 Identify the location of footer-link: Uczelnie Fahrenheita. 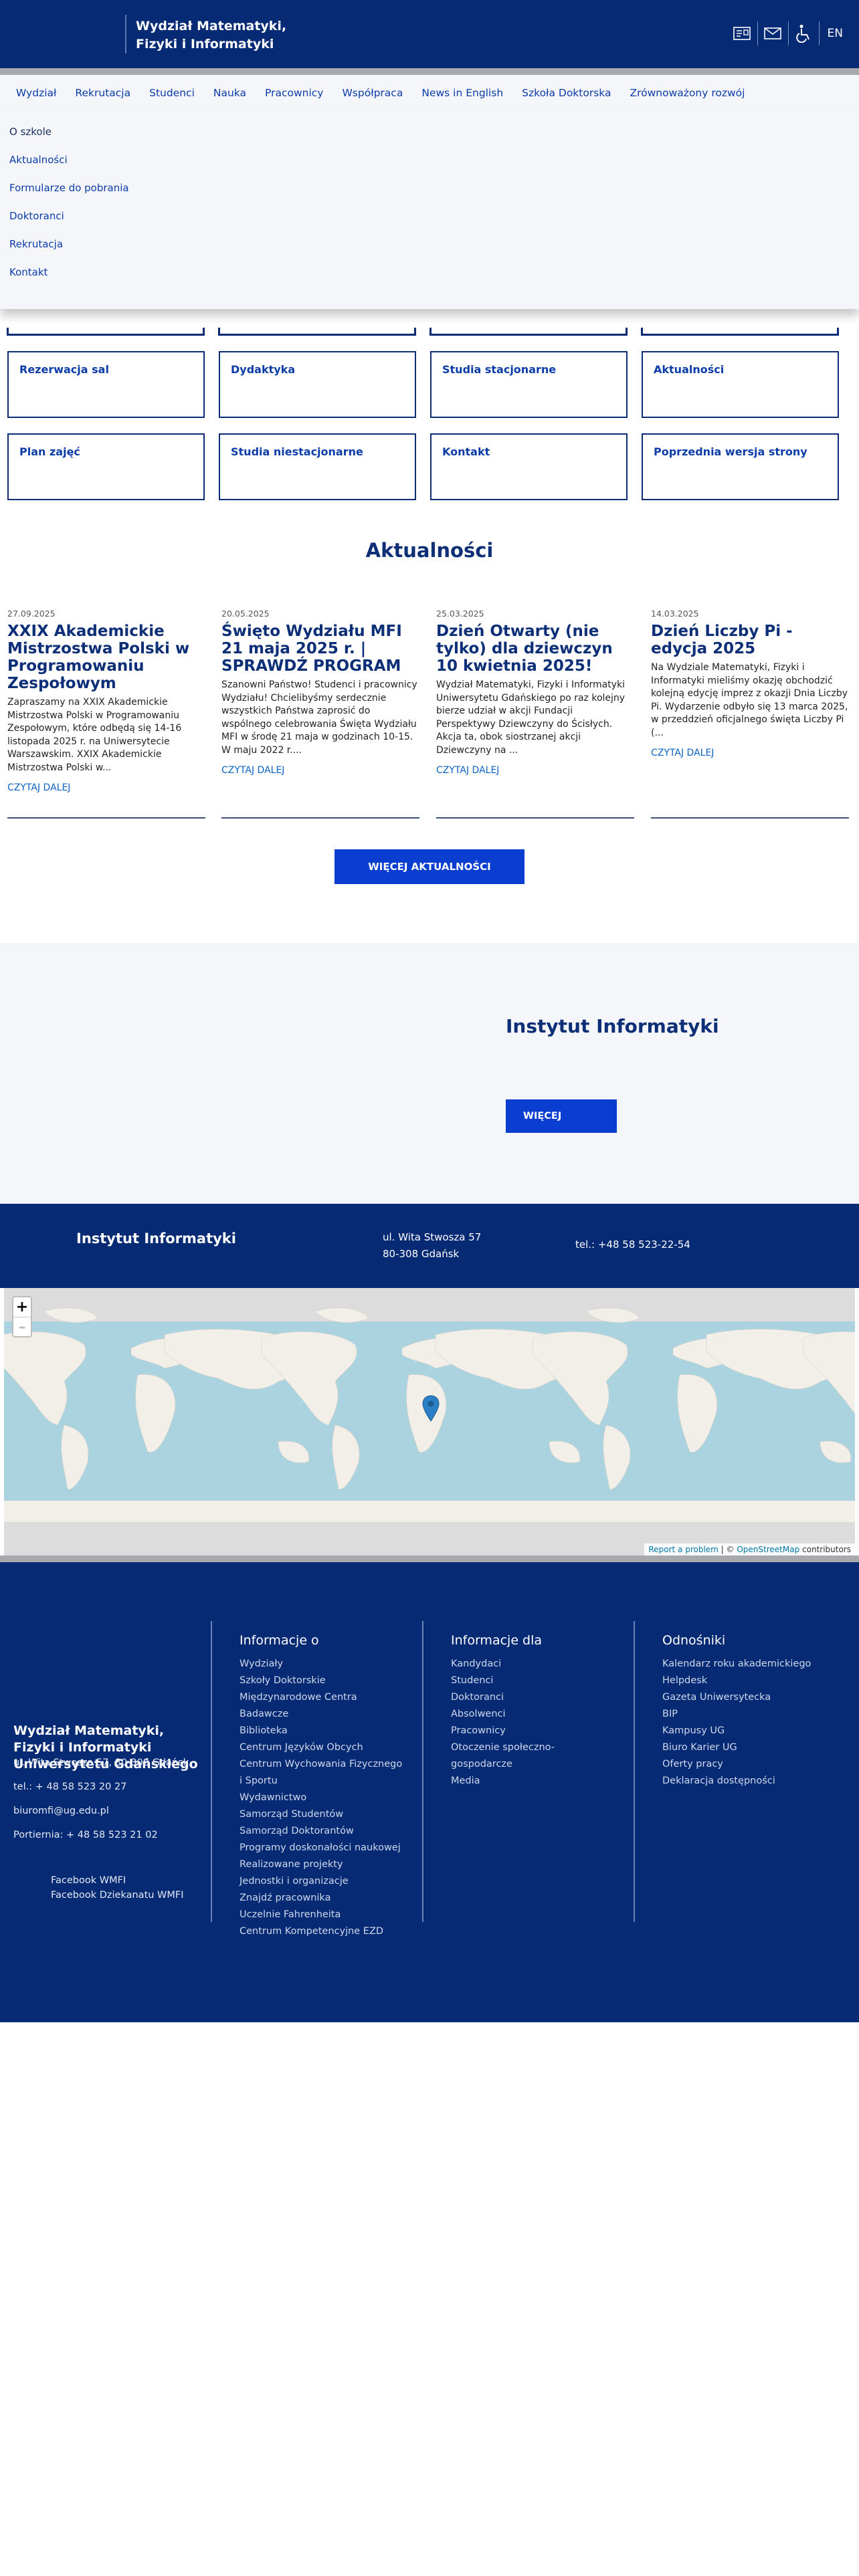
(323, 1915).